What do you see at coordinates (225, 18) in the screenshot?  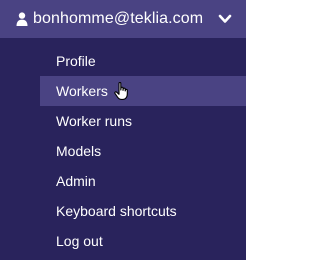 I see `chevron-down-icon` at bounding box center [225, 18].